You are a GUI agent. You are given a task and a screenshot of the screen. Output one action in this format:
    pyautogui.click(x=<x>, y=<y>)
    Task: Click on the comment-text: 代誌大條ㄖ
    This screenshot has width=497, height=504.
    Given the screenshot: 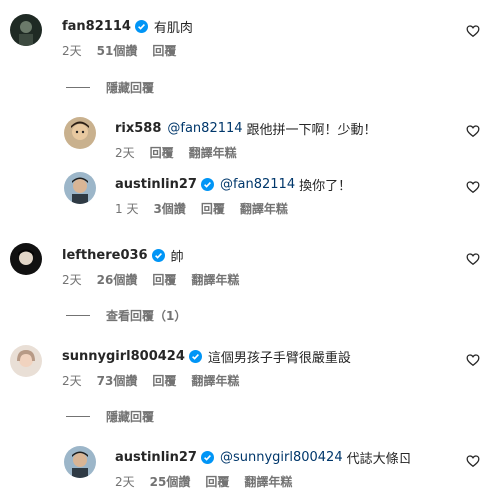 What is the action you would take?
    pyautogui.click(x=379, y=459)
    